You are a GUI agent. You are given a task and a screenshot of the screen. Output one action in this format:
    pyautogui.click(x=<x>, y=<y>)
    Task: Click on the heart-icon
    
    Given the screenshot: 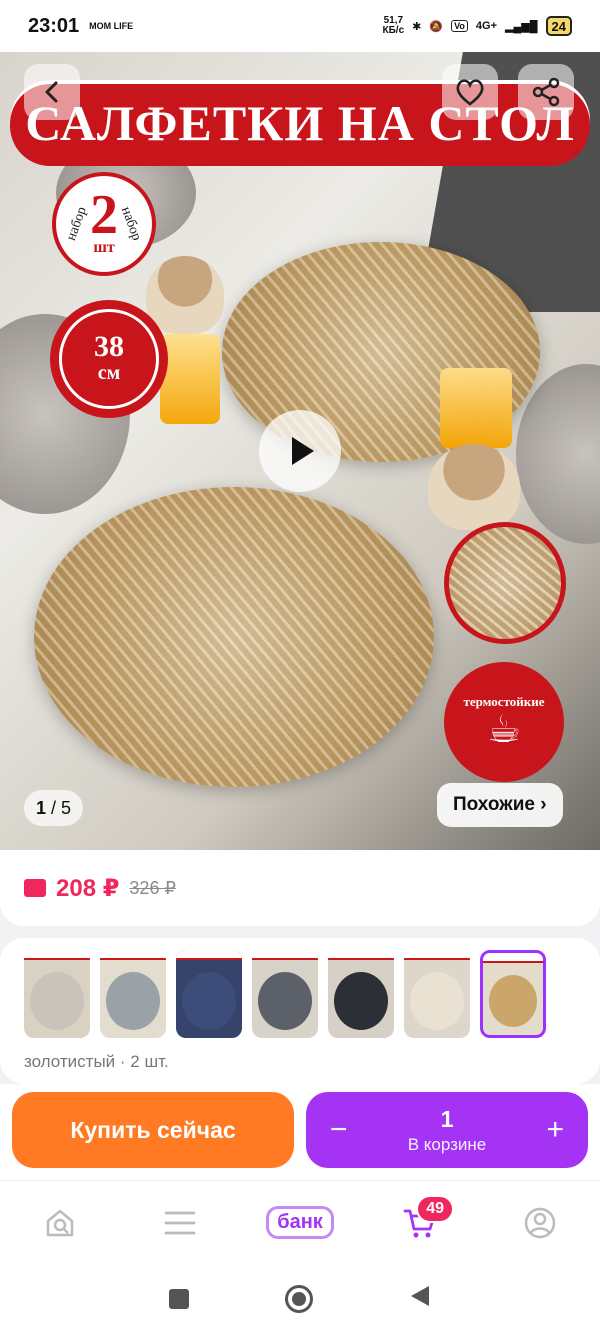 What is the action you would take?
    pyautogui.click(x=470, y=92)
    